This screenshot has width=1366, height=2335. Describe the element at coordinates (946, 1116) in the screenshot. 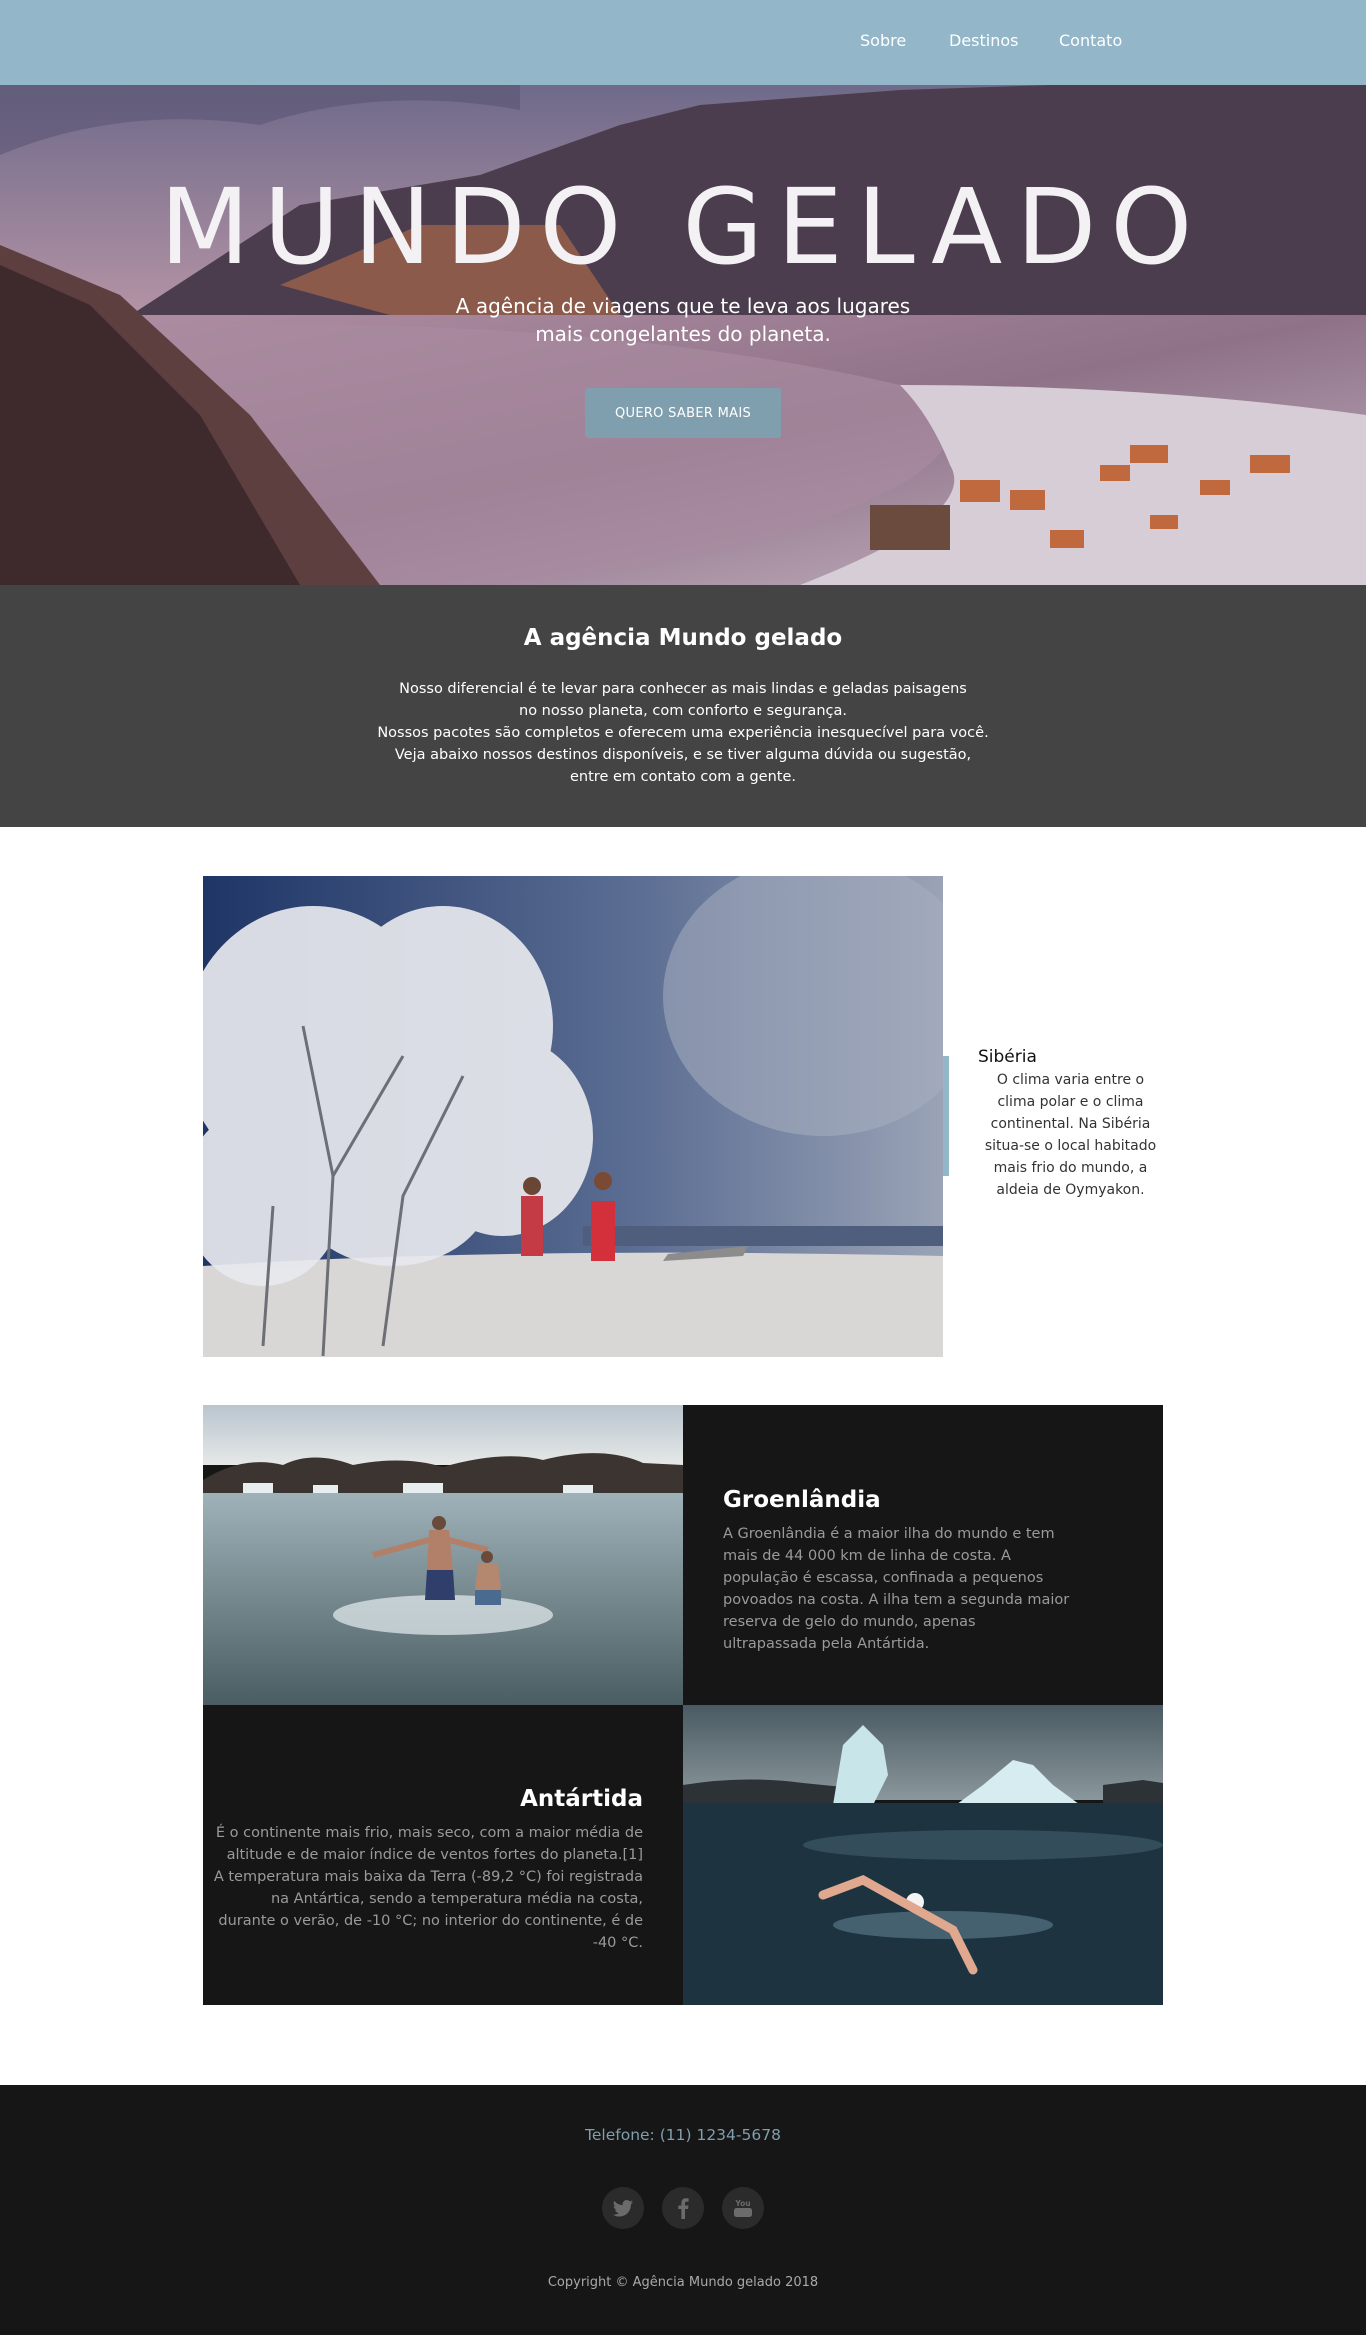

I see `siberia-accent-bar` at that location.